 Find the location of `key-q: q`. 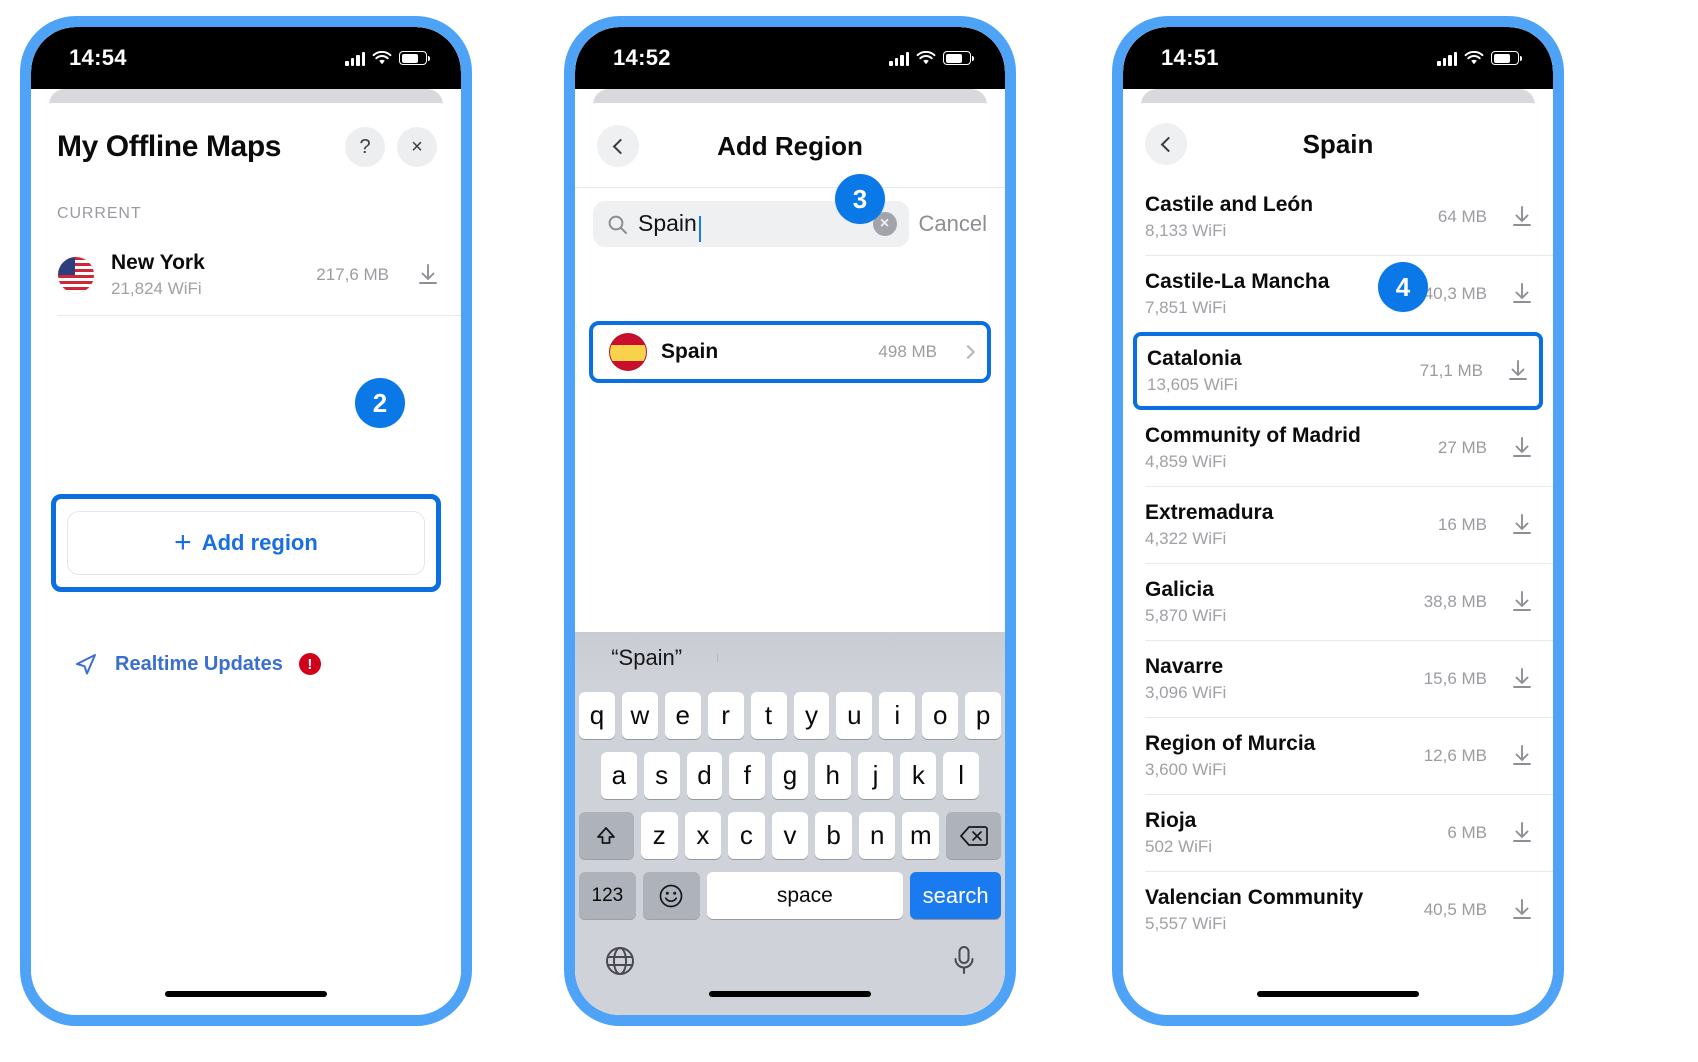

key-q: q is located at coordinates (596, 715).